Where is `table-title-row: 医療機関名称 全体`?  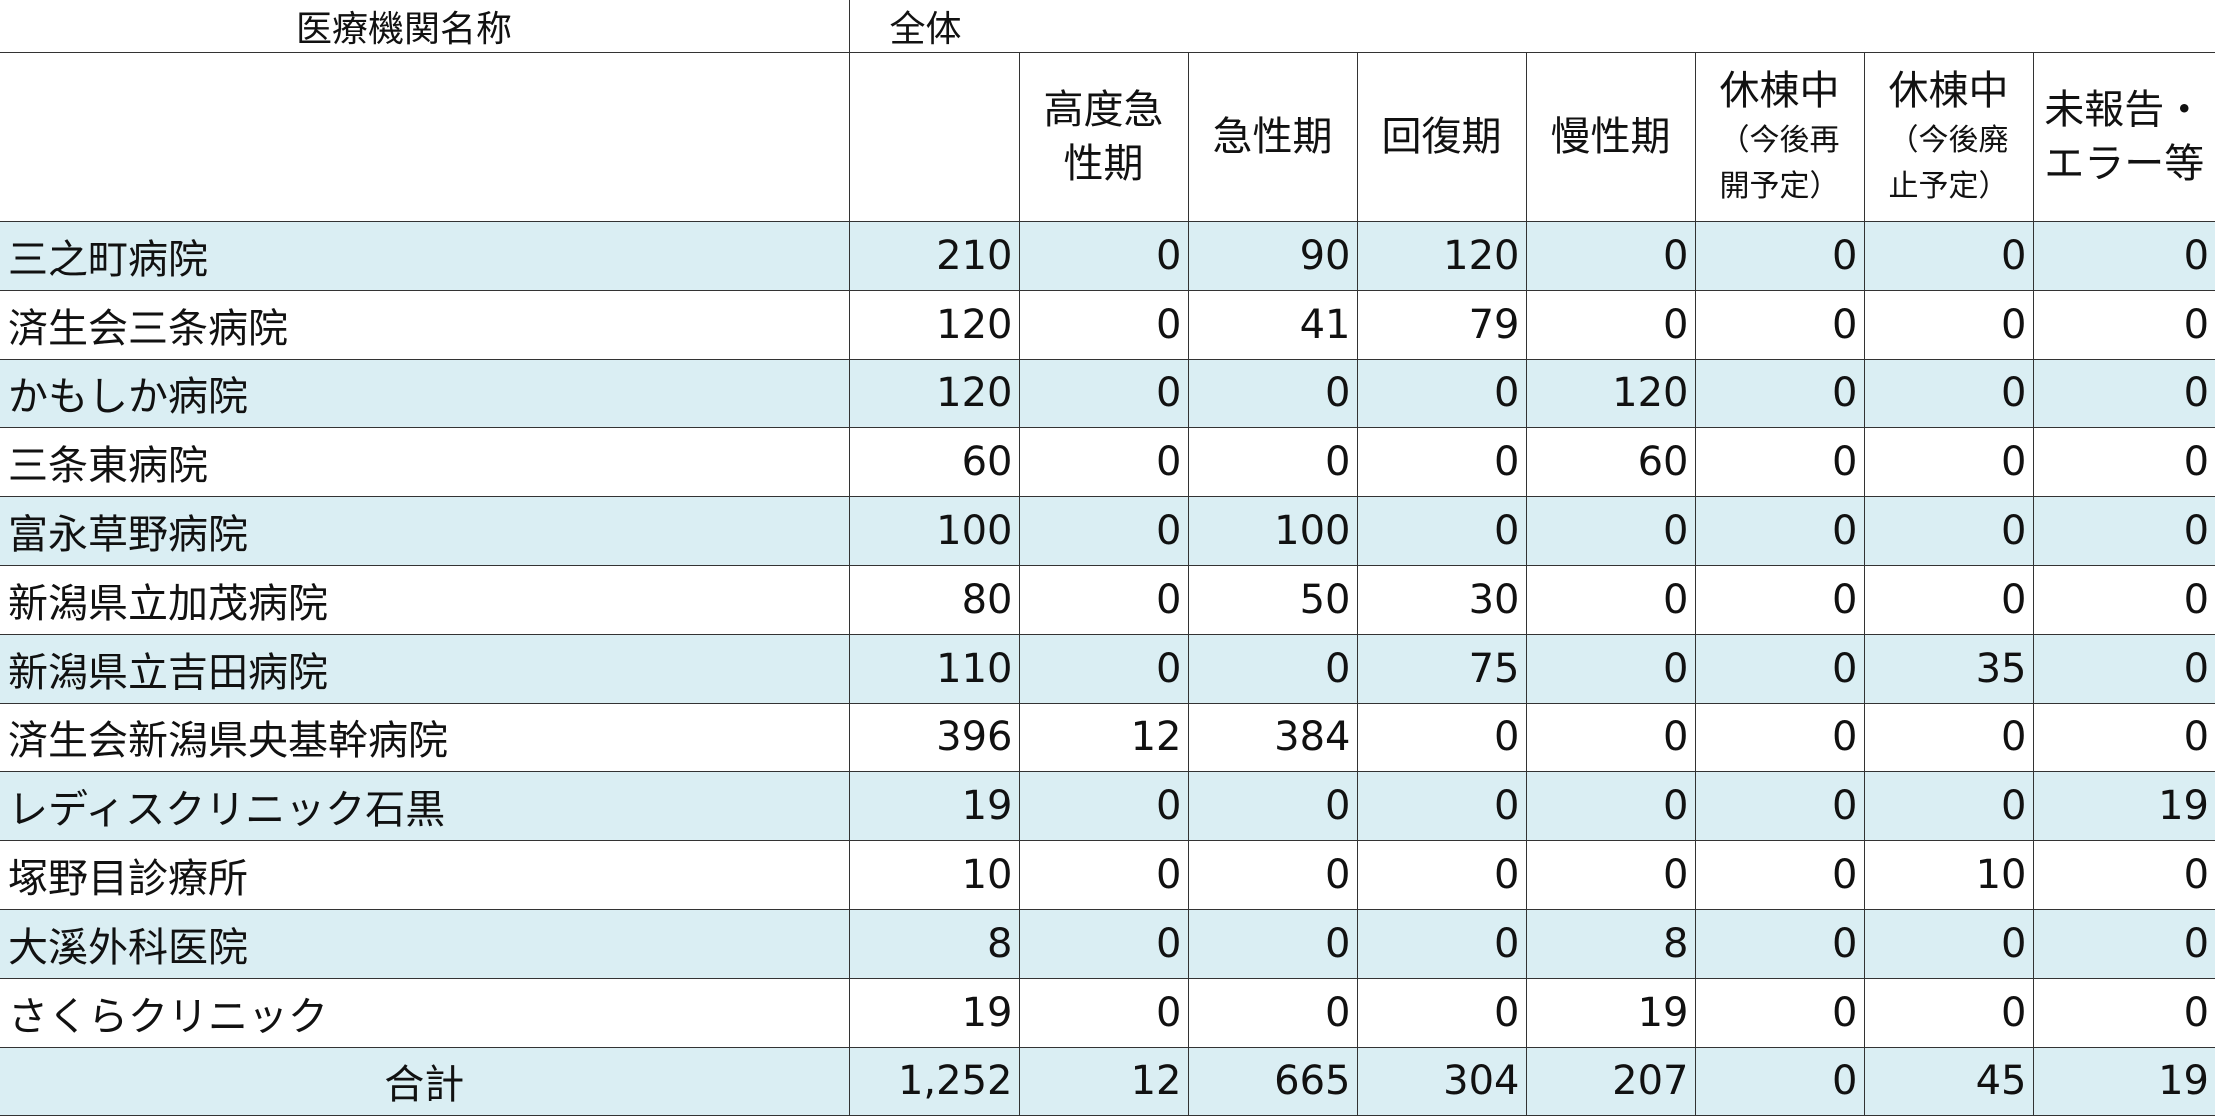
table-title-row: 医療機関名称 全体 is located at coordinates (1107, 26).